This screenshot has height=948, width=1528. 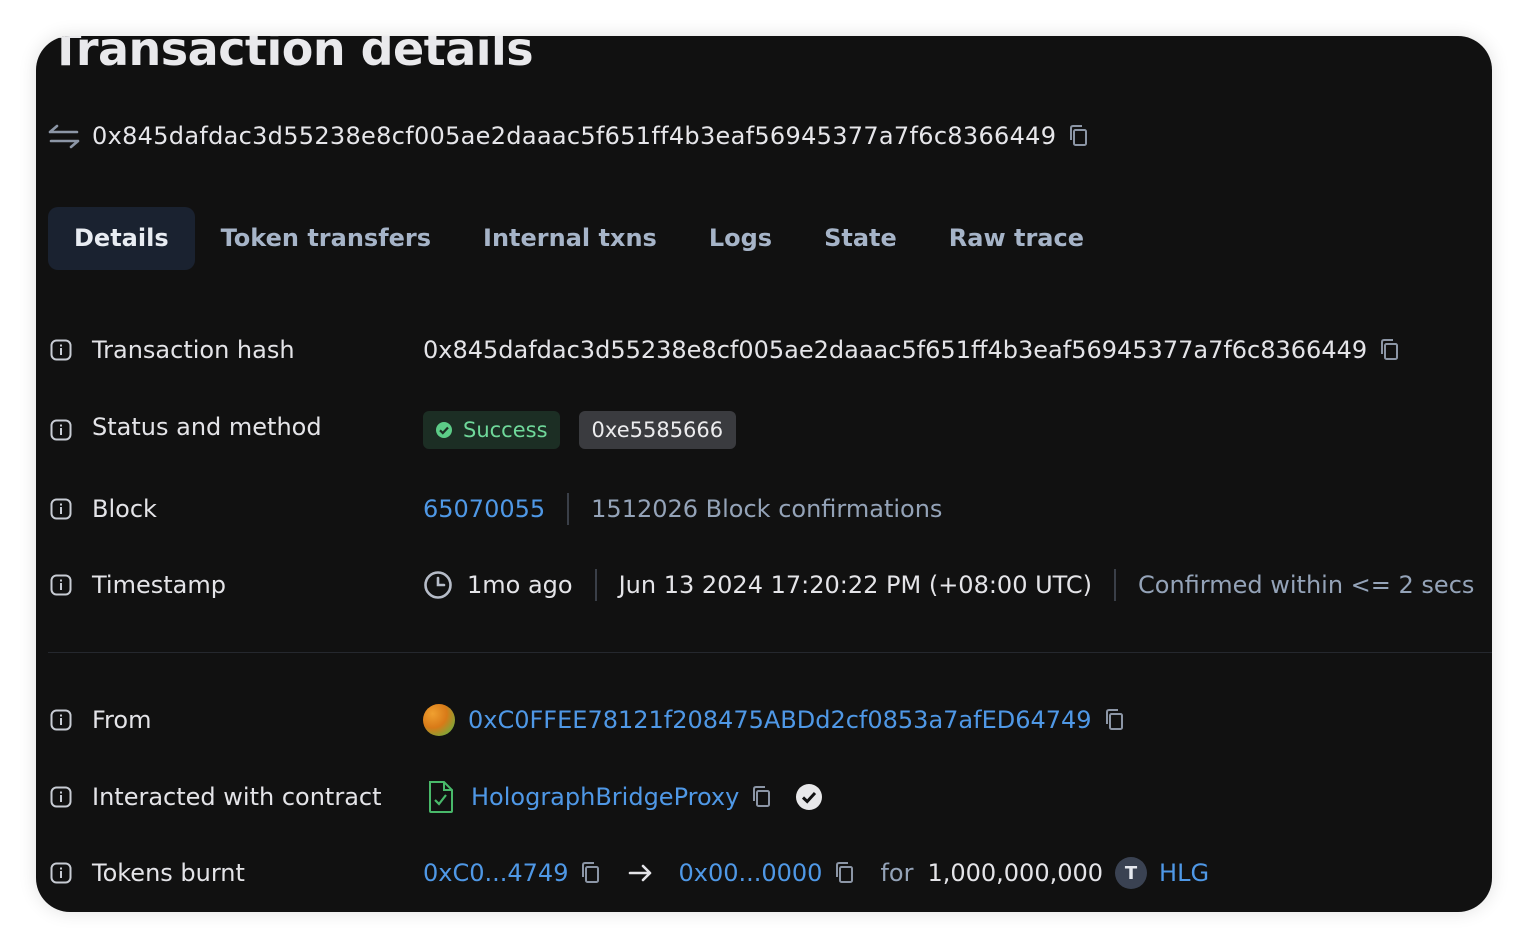 What do you see at coordinates (570, 238) in the screenshot?
I see `tab-internal-txns: Internal txns` at bounding box center [570, 238].